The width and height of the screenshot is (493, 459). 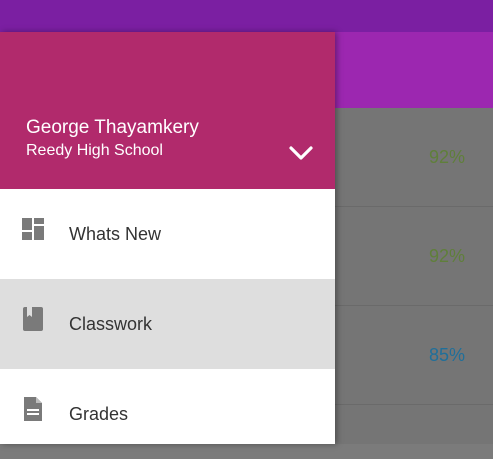 I want to click on menu-item-whats-new: Whats New, so click(x=167, y=234).